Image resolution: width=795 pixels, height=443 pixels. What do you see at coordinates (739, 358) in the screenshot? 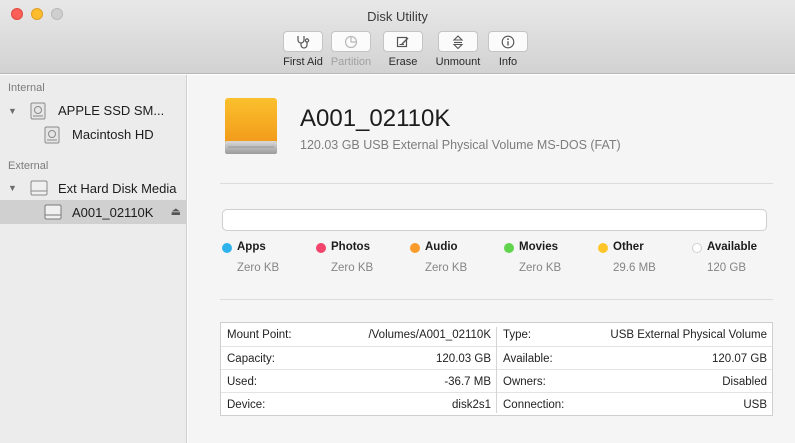
I see `info-value: 120.07 GB` at bounding box center [739, 358].